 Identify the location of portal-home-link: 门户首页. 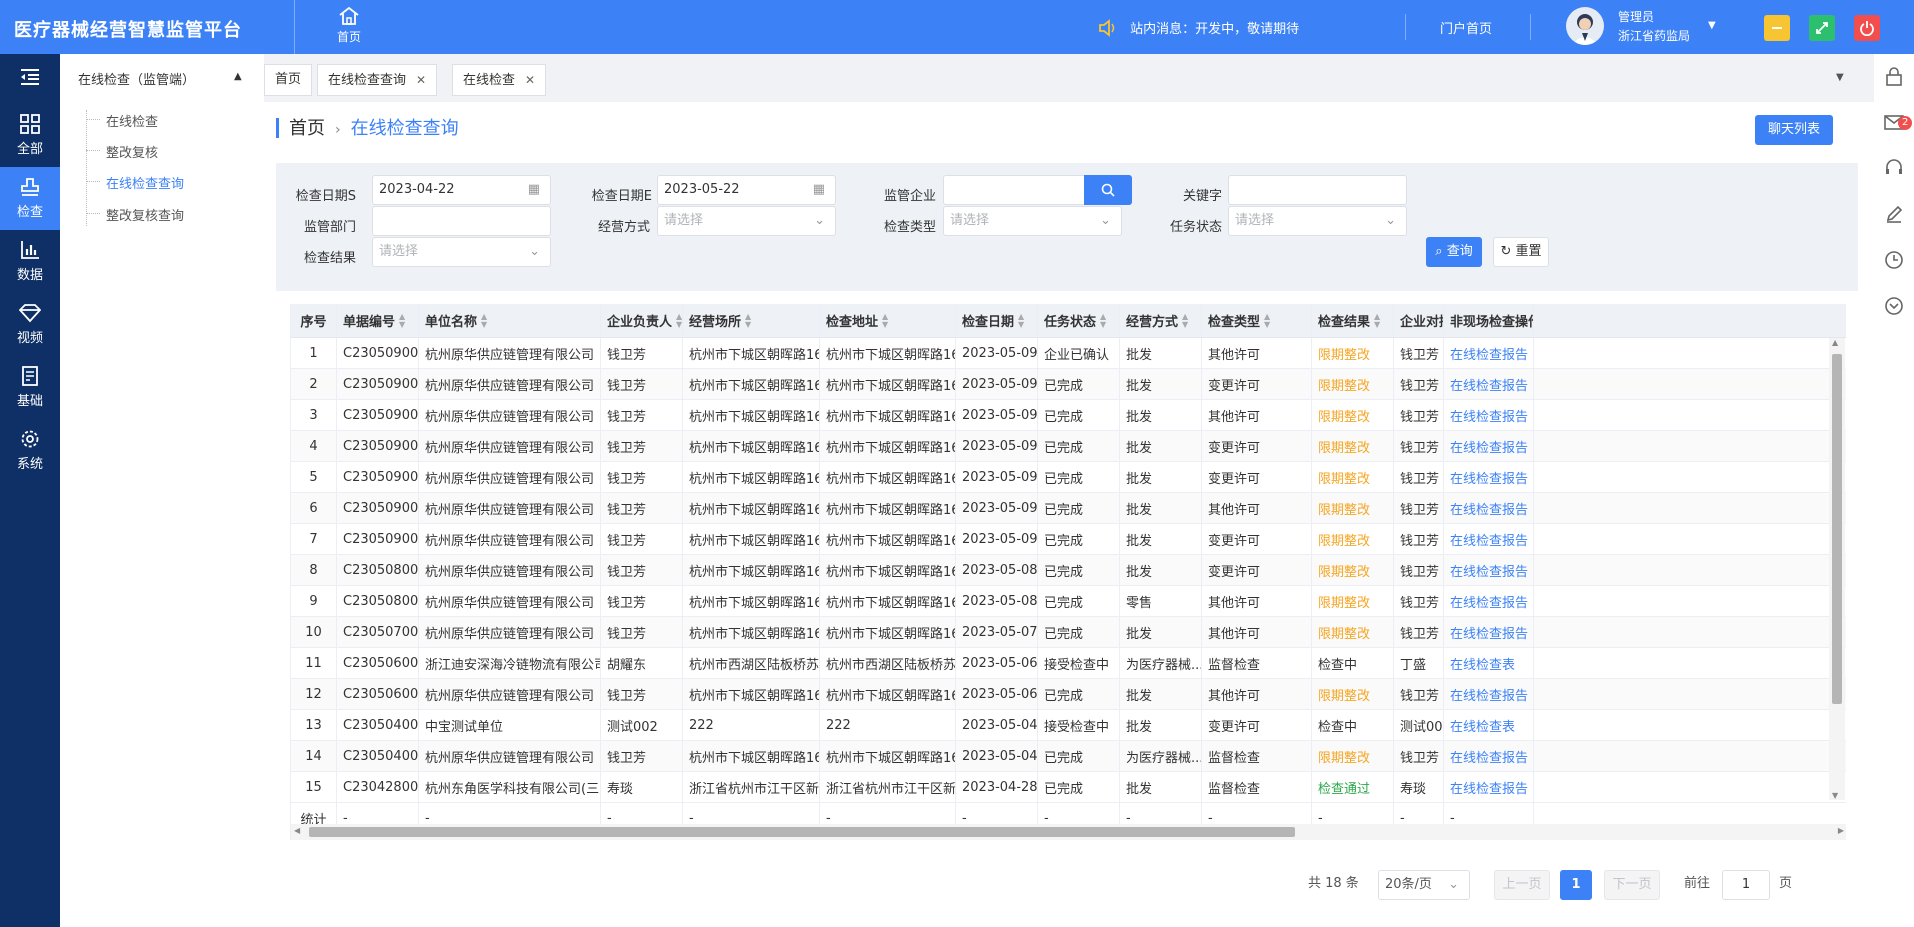
(1466, 27).